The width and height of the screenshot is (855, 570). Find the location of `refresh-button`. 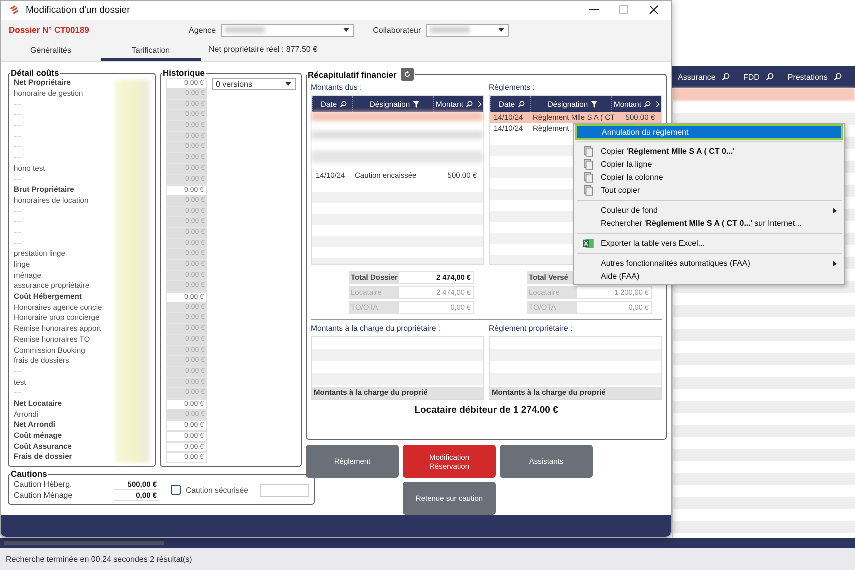

refresh-button is located at coordinates (407, 75).